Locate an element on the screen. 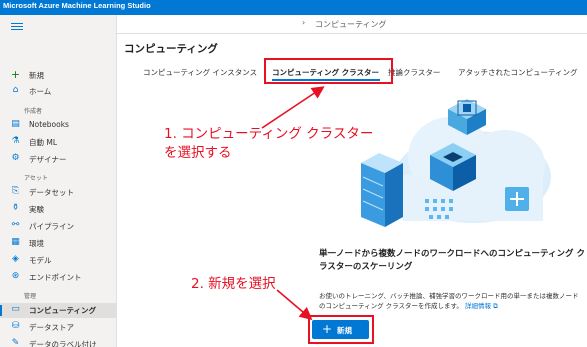 The image size is (587, 347). sidebar-item-home: ⌂ ホーム is located at coordinates (58, 91).